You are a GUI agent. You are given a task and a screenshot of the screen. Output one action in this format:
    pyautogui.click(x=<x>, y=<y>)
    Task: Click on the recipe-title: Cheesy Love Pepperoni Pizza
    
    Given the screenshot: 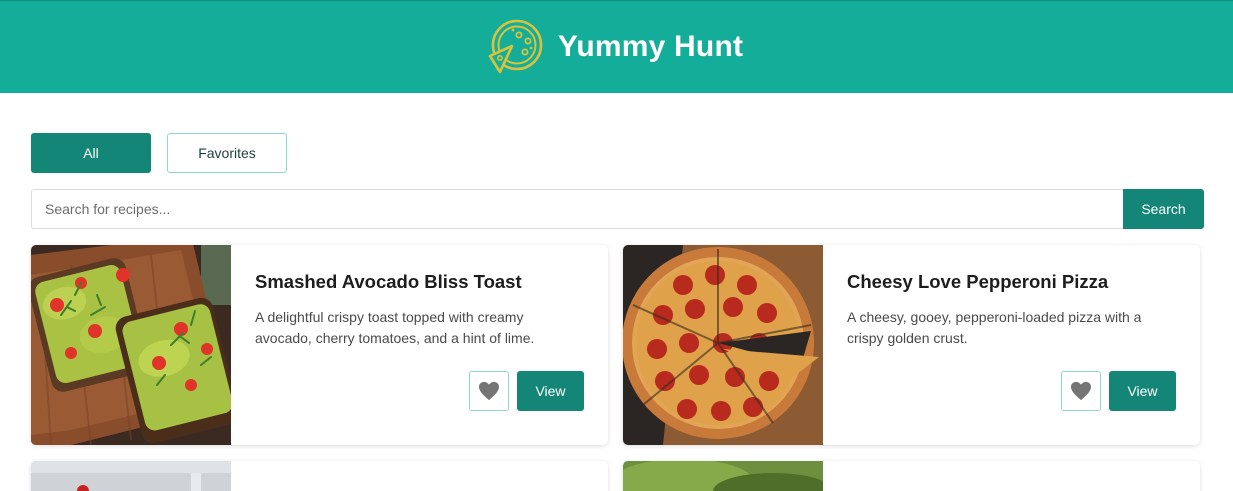 What is the action you would take?
    pyautogui.click(x=1011, y=282)
    